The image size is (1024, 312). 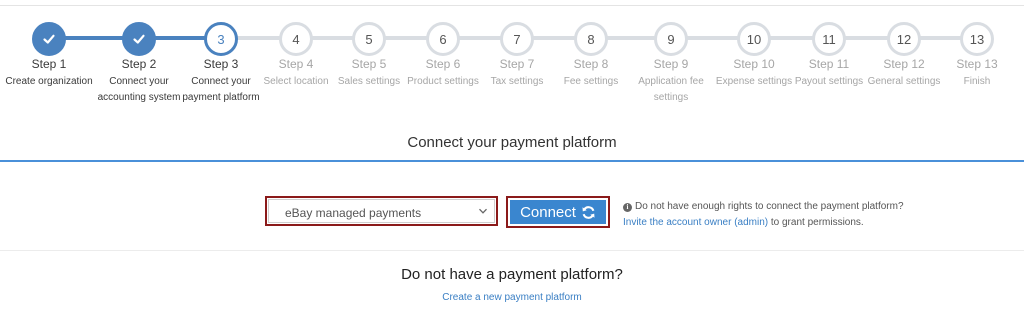 I want to click on connect-button: Connect, so click(x=558, y=212).